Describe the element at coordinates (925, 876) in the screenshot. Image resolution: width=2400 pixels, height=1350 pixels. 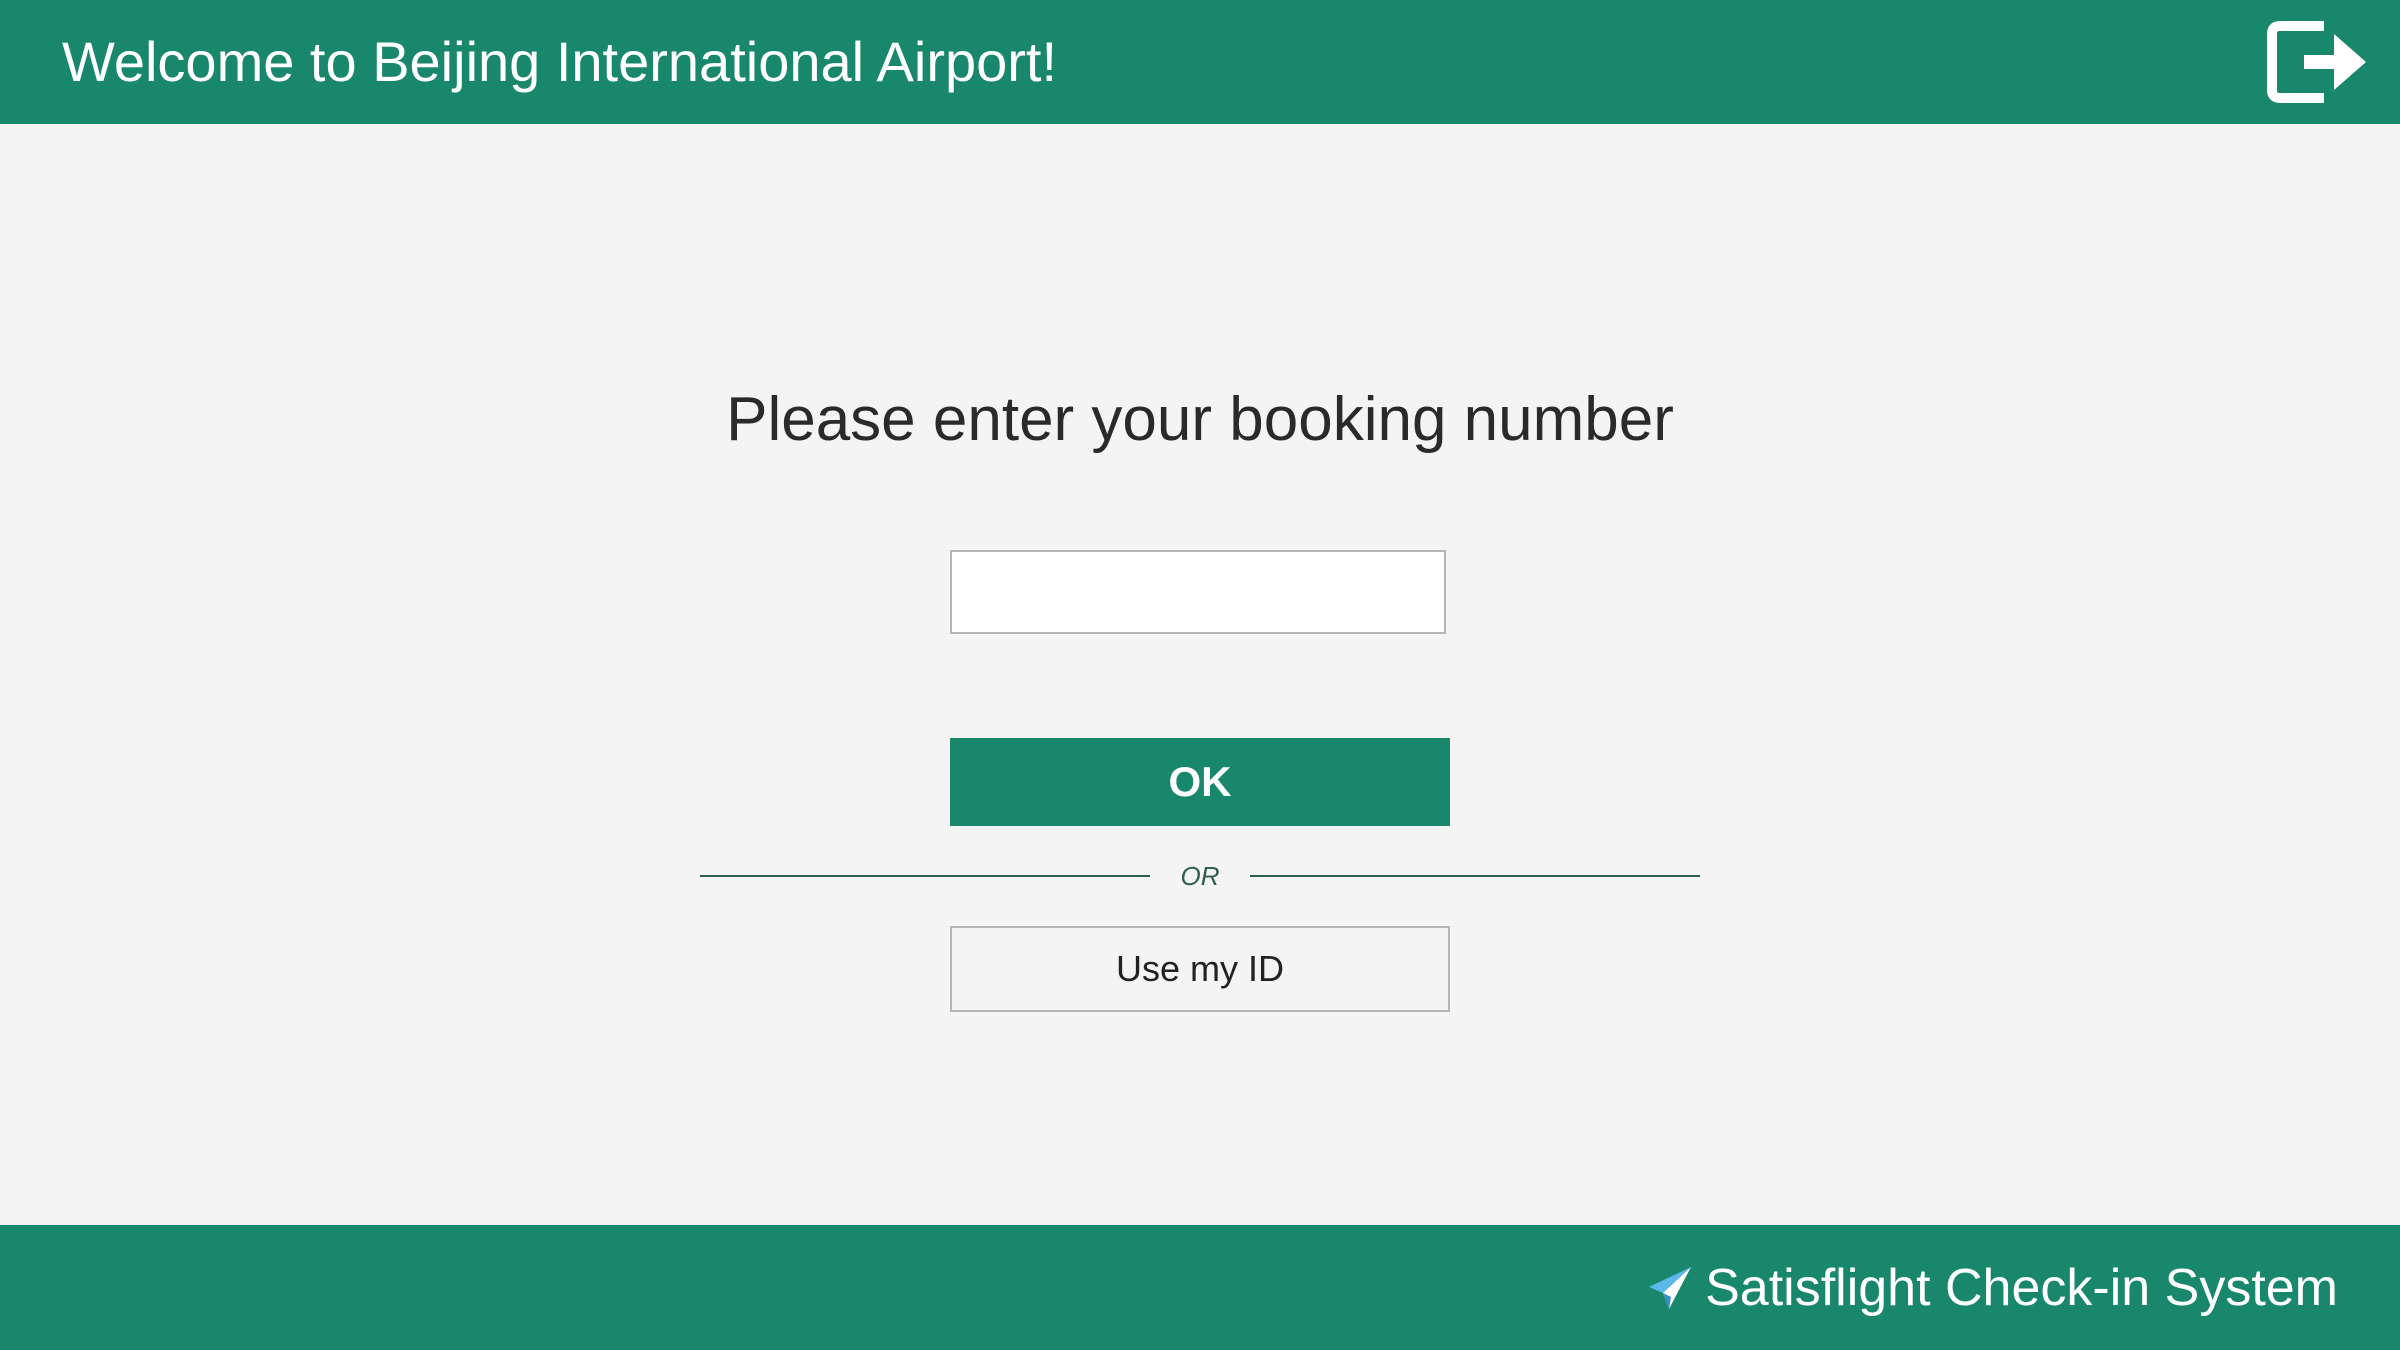
I see `divider-line-left` at that location.